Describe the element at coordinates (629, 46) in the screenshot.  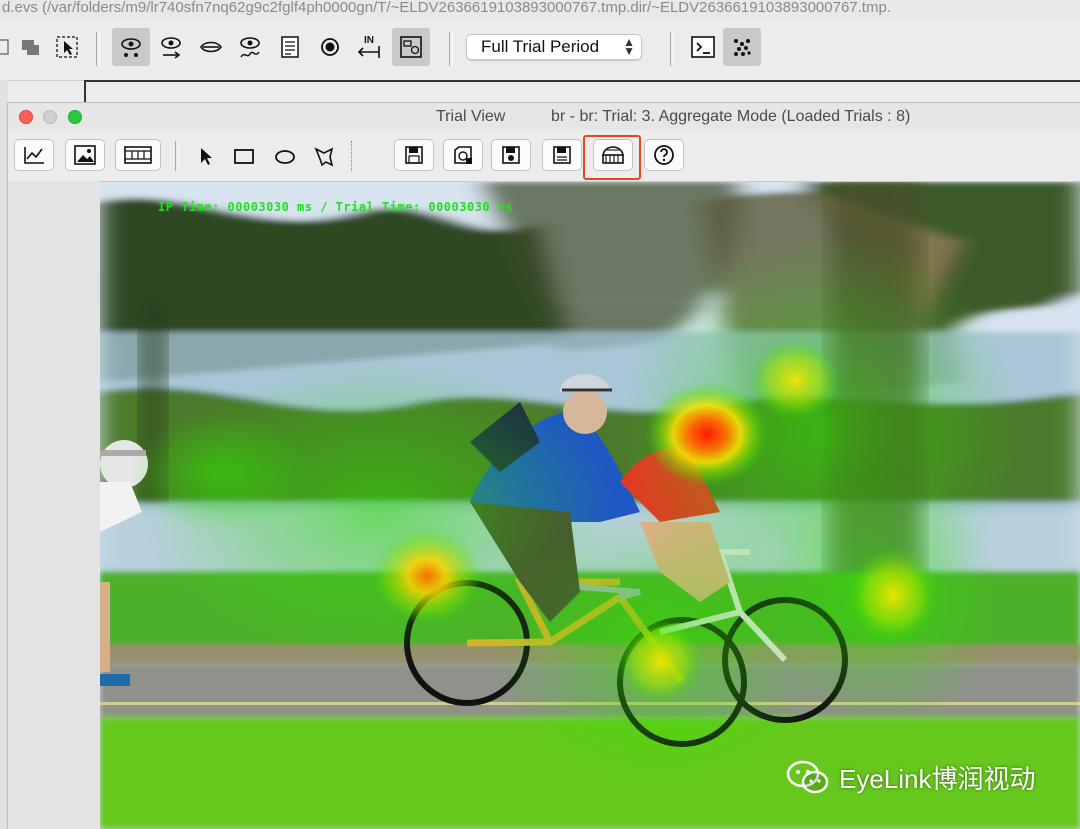
I see `select-chevron-icon: ▲ ▼` at that location.